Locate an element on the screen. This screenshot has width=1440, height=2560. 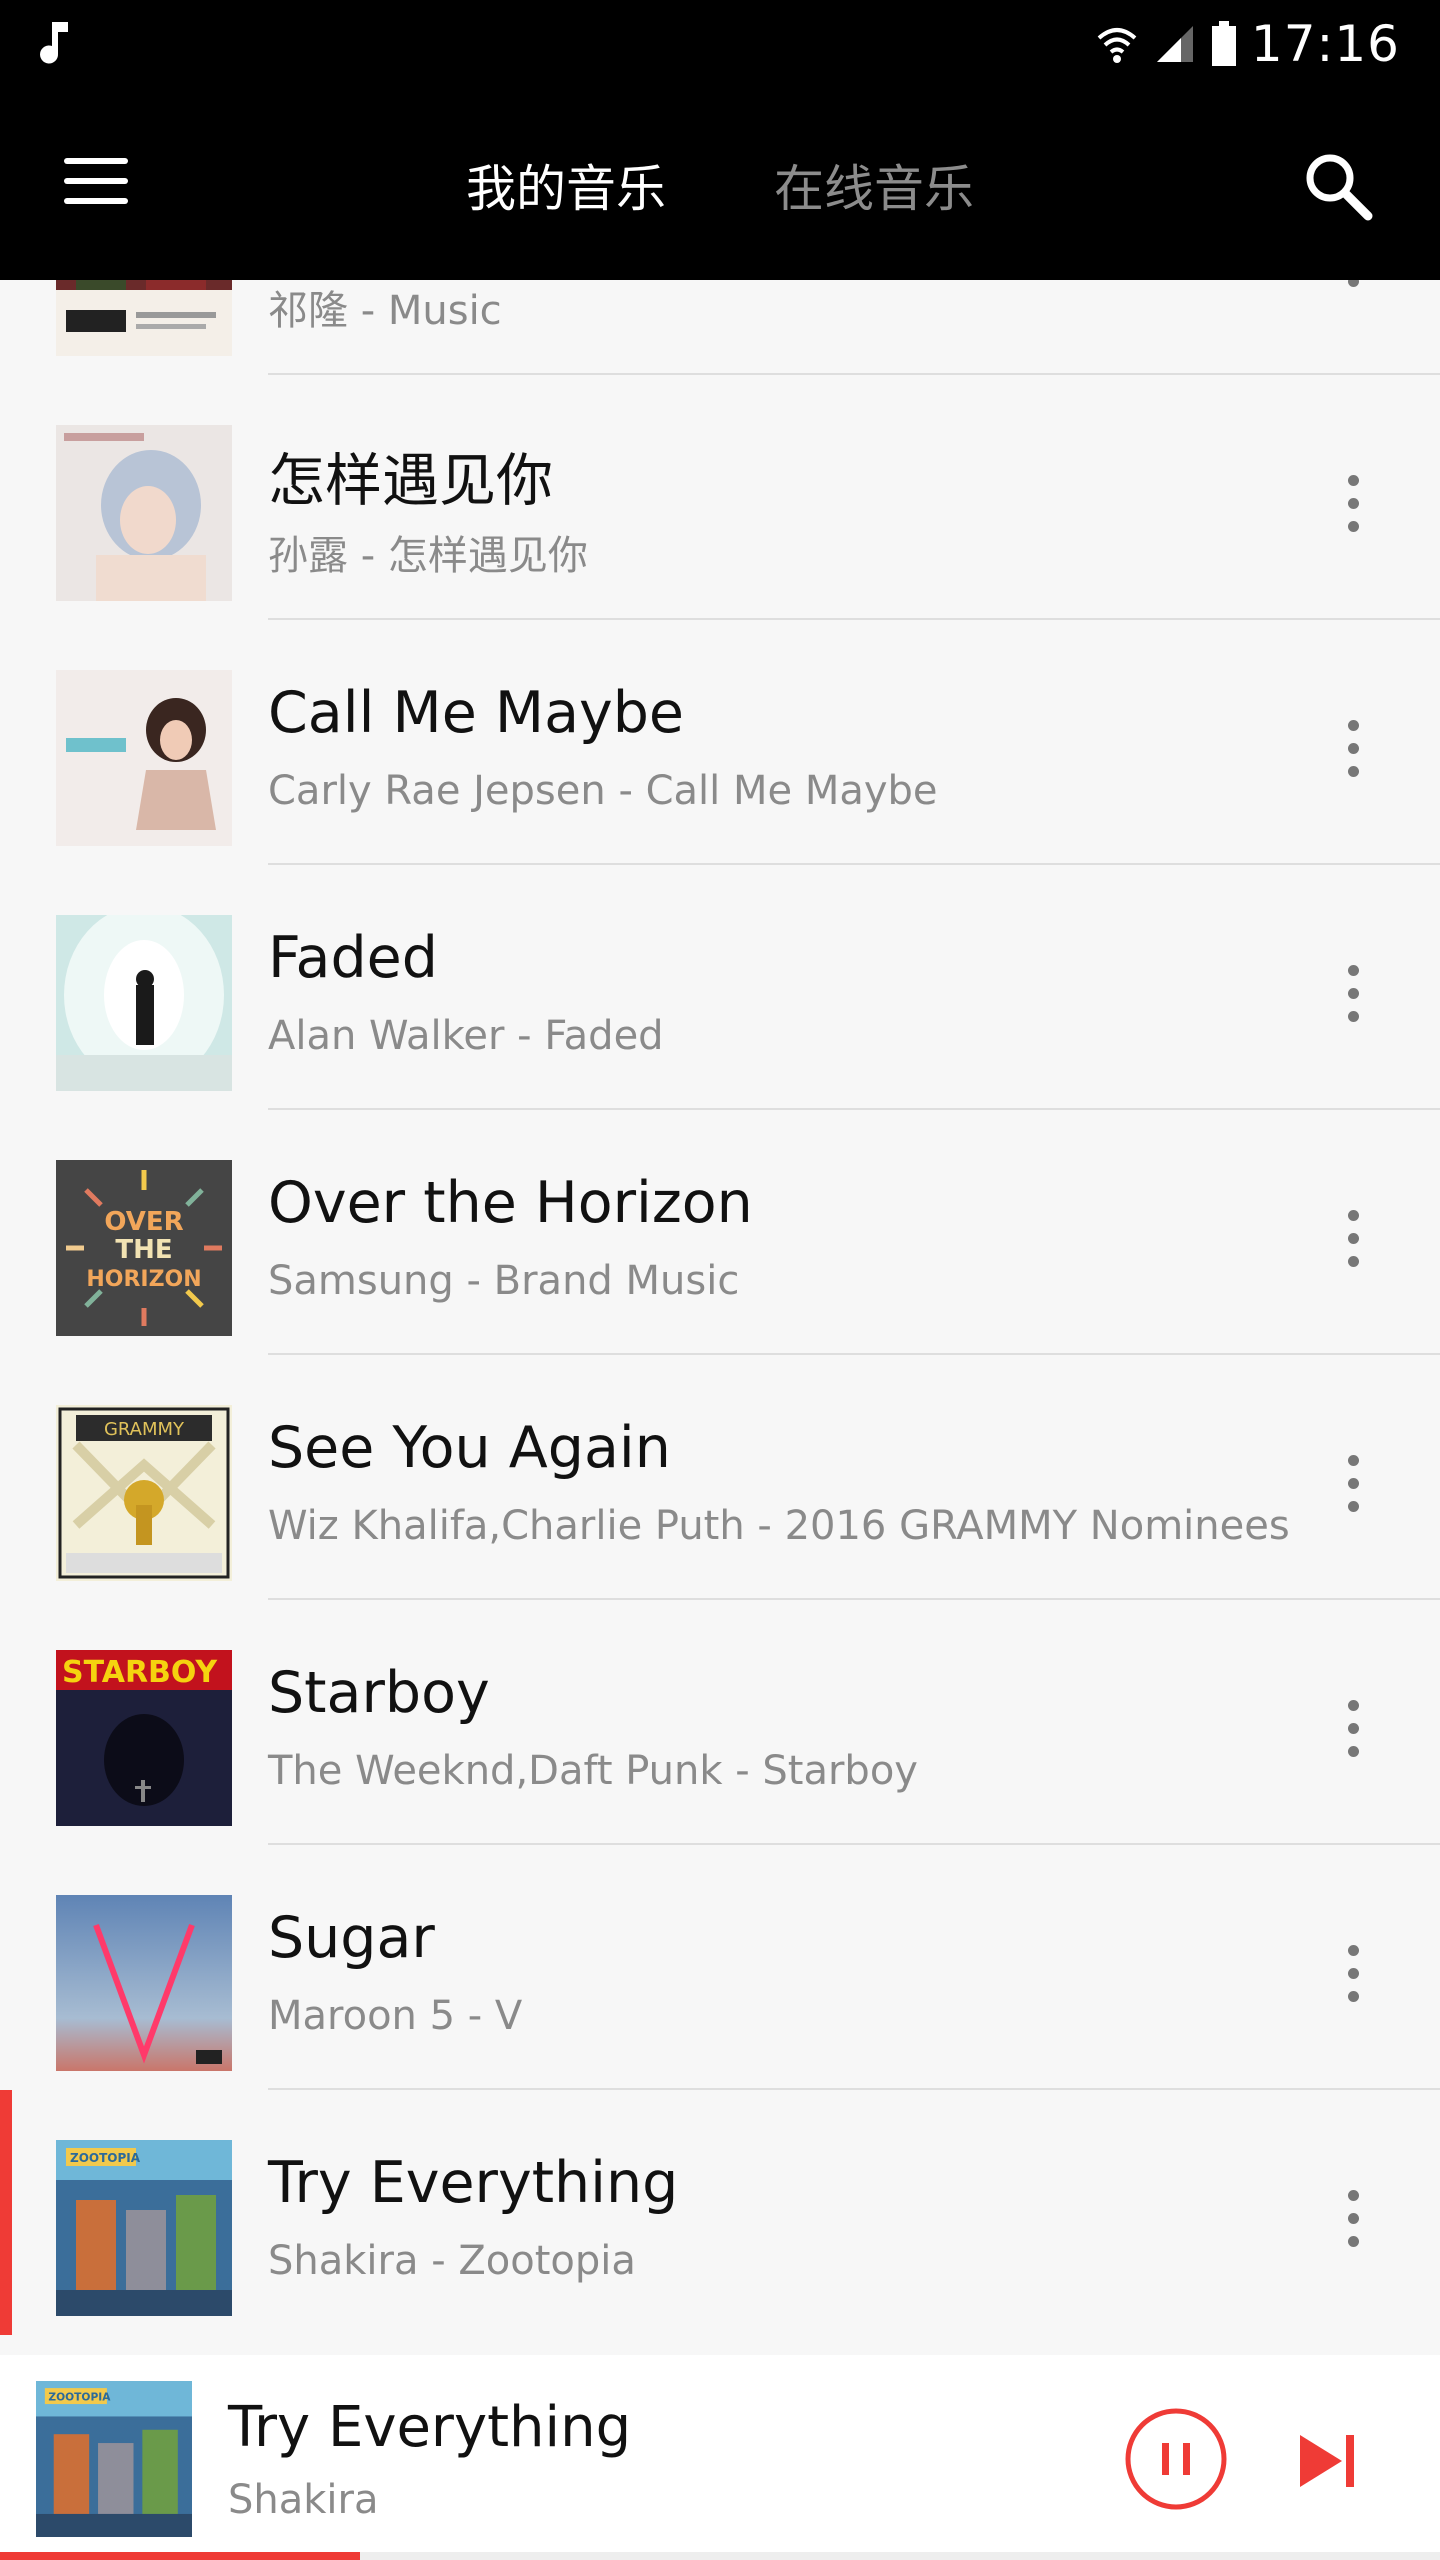
album-art-image: STARBOY is located at coordinates (144, 1738).